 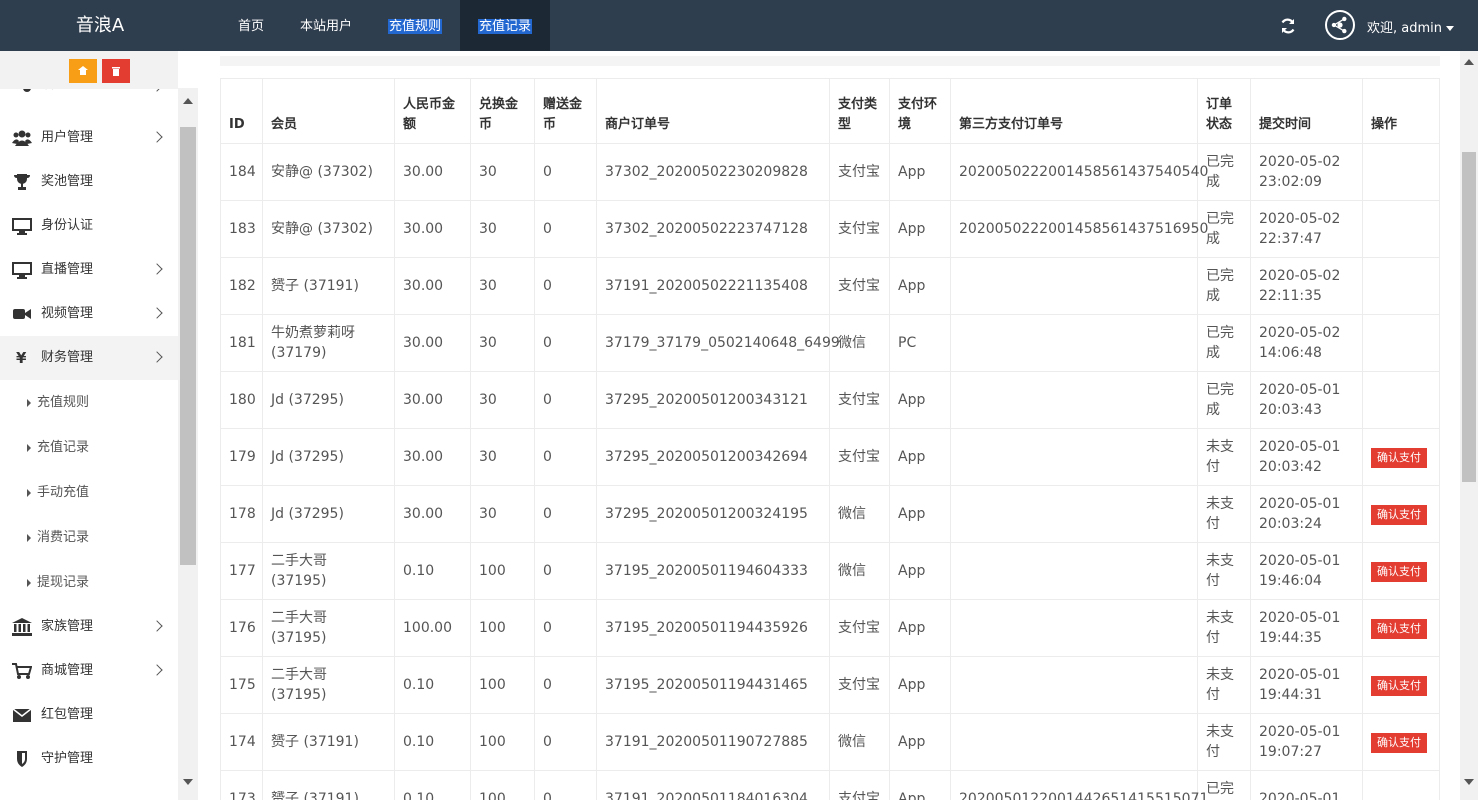 What do you see at coordinates (157, 313) in the screenshot?
I see `chevron-right-icon` at bounding box center [157, 313].